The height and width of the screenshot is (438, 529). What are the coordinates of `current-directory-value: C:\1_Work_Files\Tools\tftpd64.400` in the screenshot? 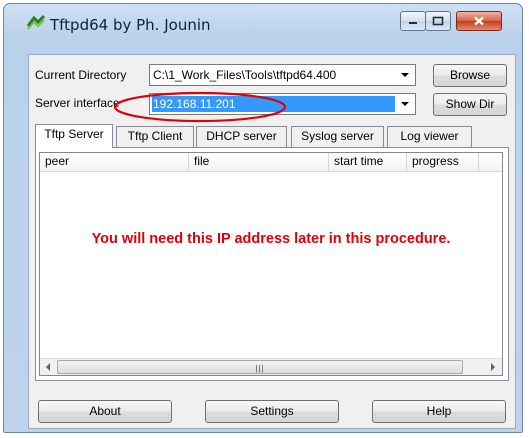 It's located at (245, 75).